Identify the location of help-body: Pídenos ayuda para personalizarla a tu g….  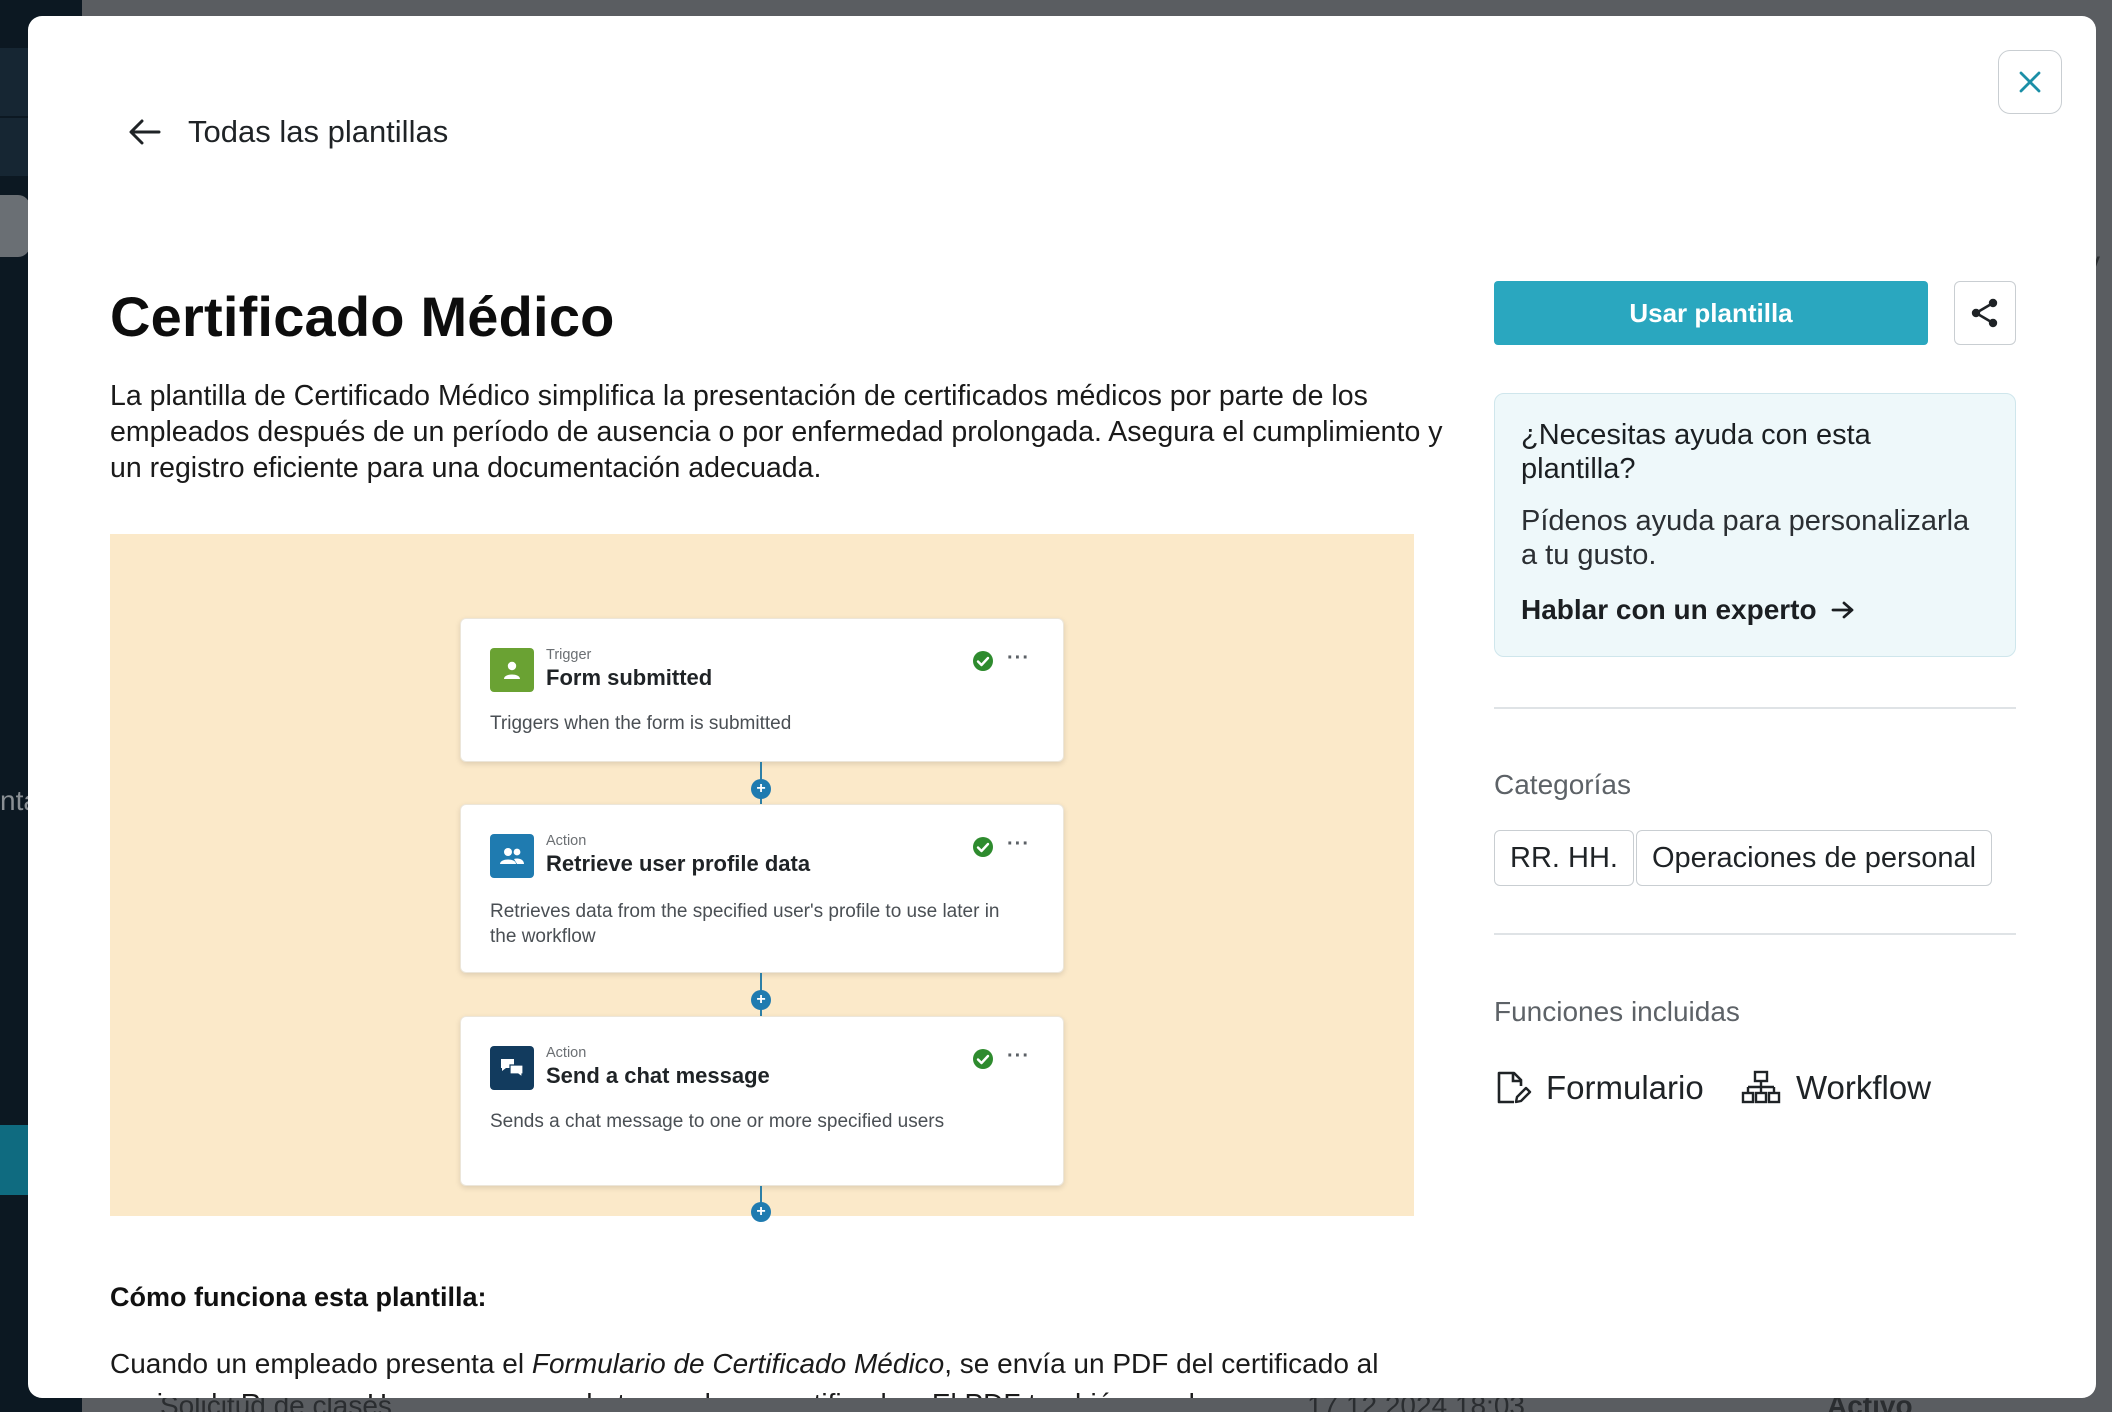
(1745, 538).